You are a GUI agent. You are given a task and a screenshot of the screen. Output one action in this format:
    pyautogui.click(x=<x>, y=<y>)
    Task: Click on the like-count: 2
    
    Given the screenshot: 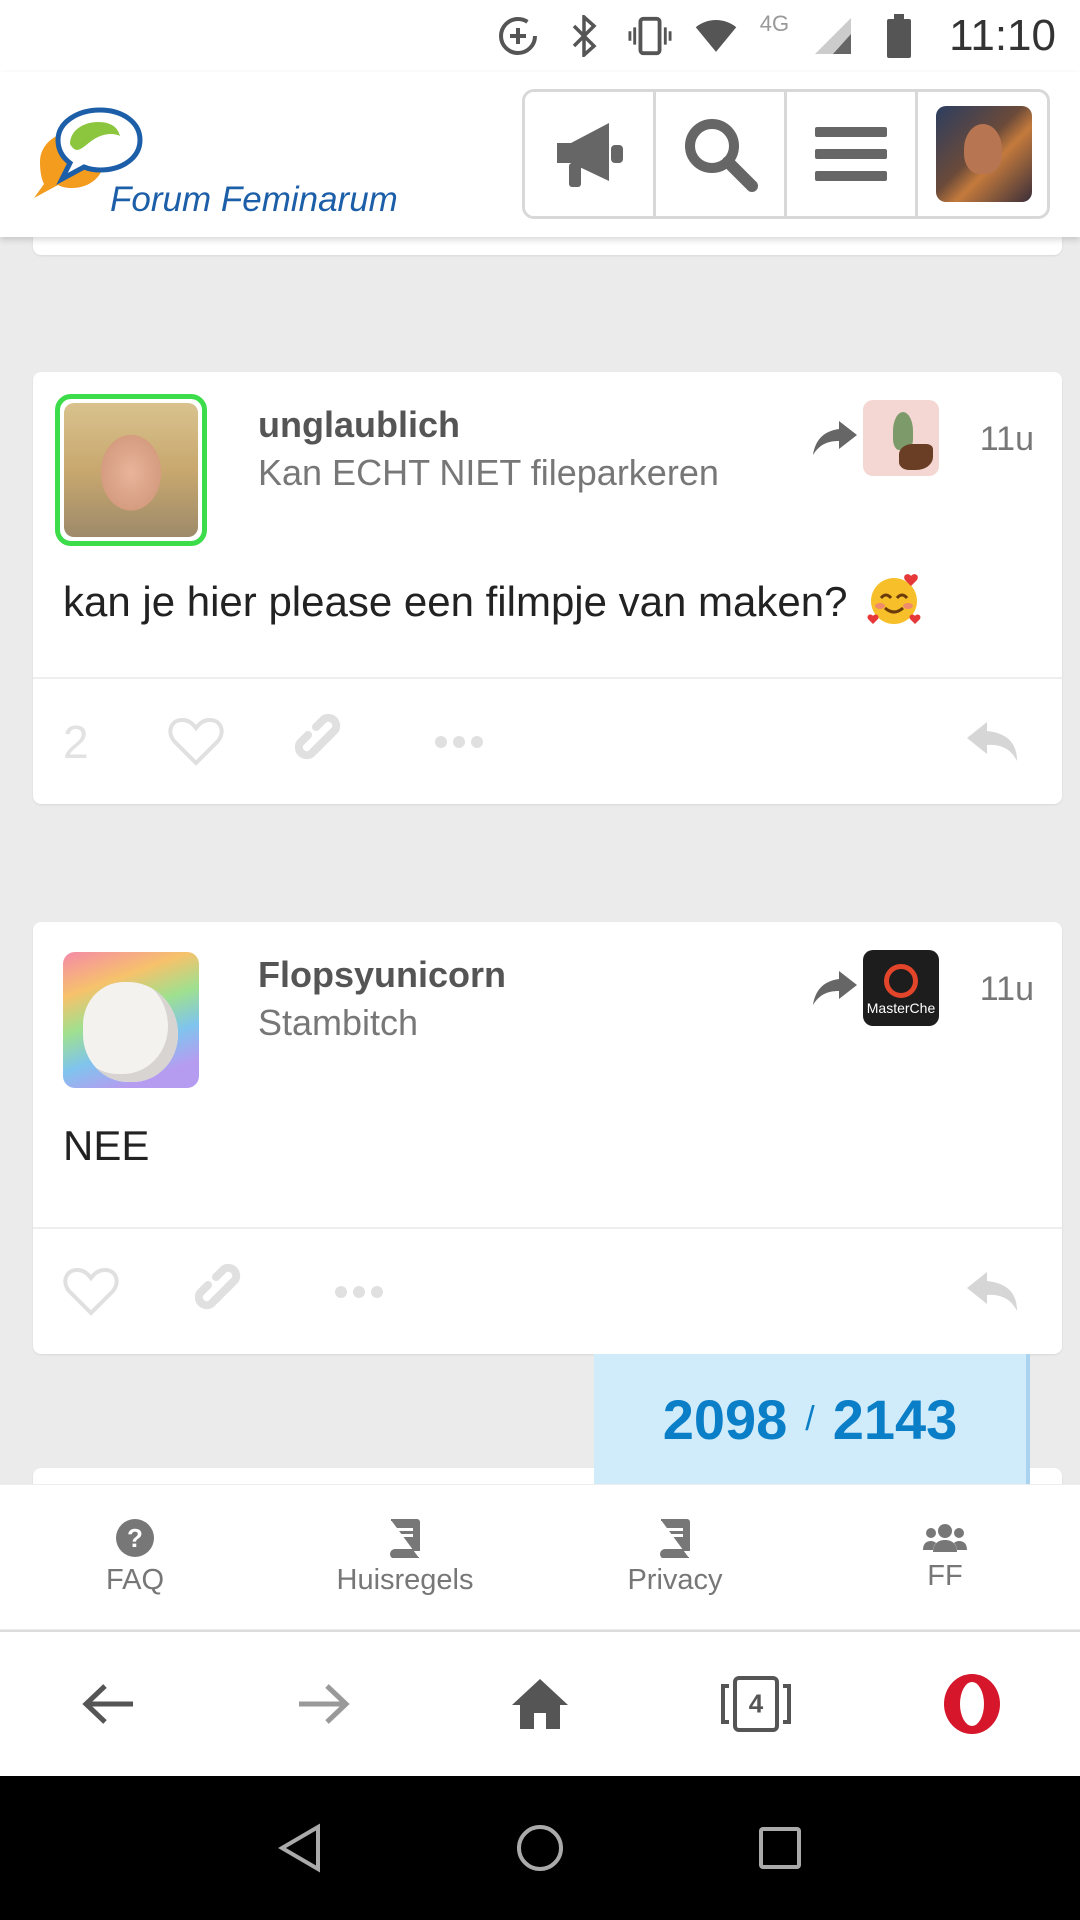 What is the action you would take?
    pyautogui.click(x=76, y=742)
    